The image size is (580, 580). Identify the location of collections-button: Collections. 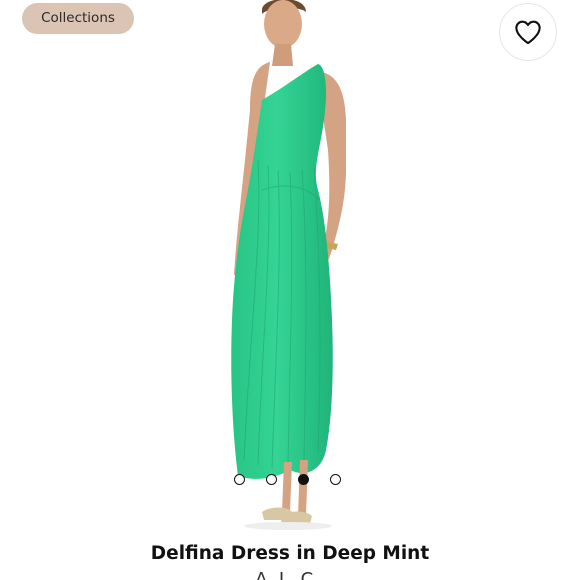
(78, 18).